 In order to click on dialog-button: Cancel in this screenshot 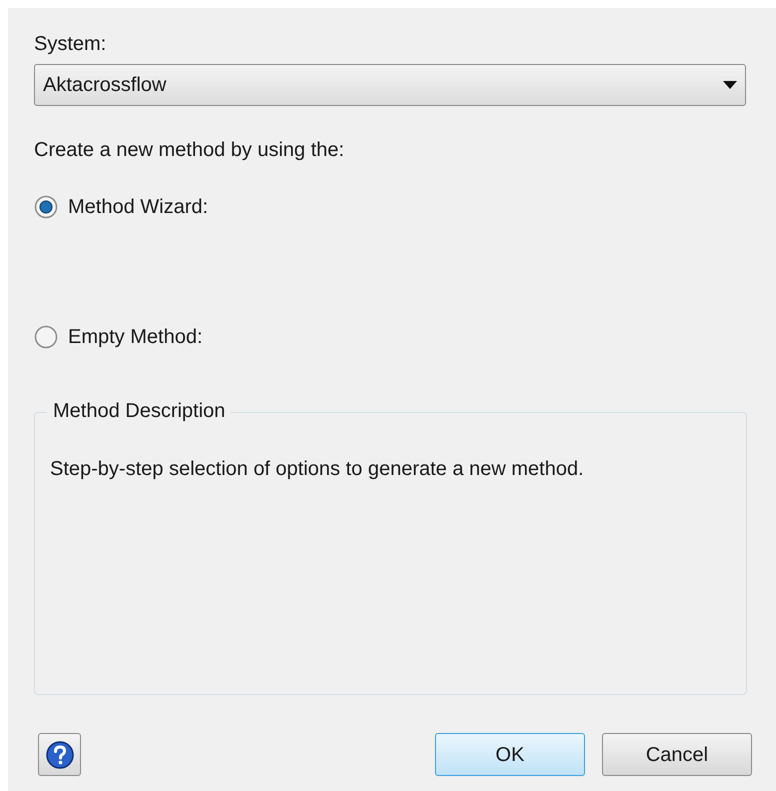, I will do `click(677, 754)`.